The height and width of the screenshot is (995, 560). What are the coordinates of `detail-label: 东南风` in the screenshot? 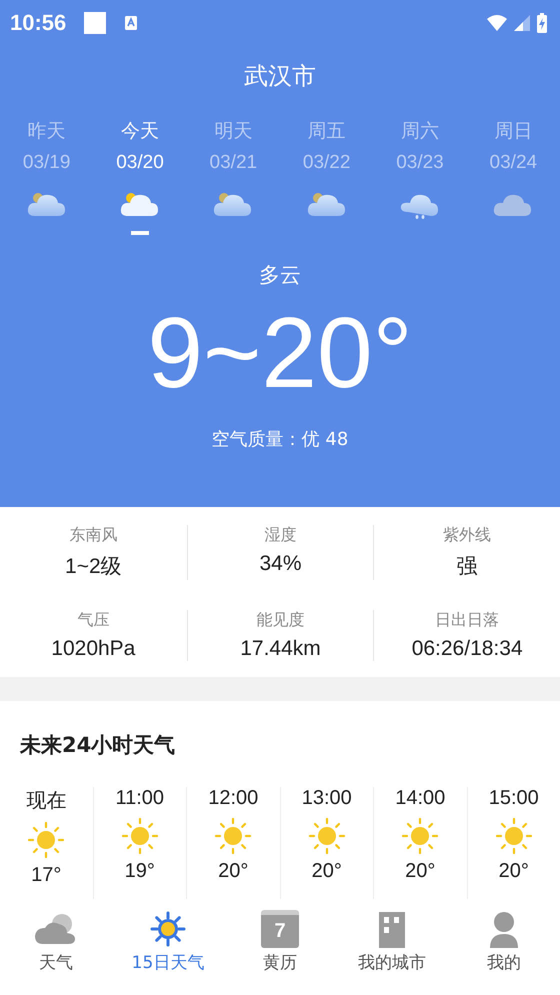 It's located at (93, 535).